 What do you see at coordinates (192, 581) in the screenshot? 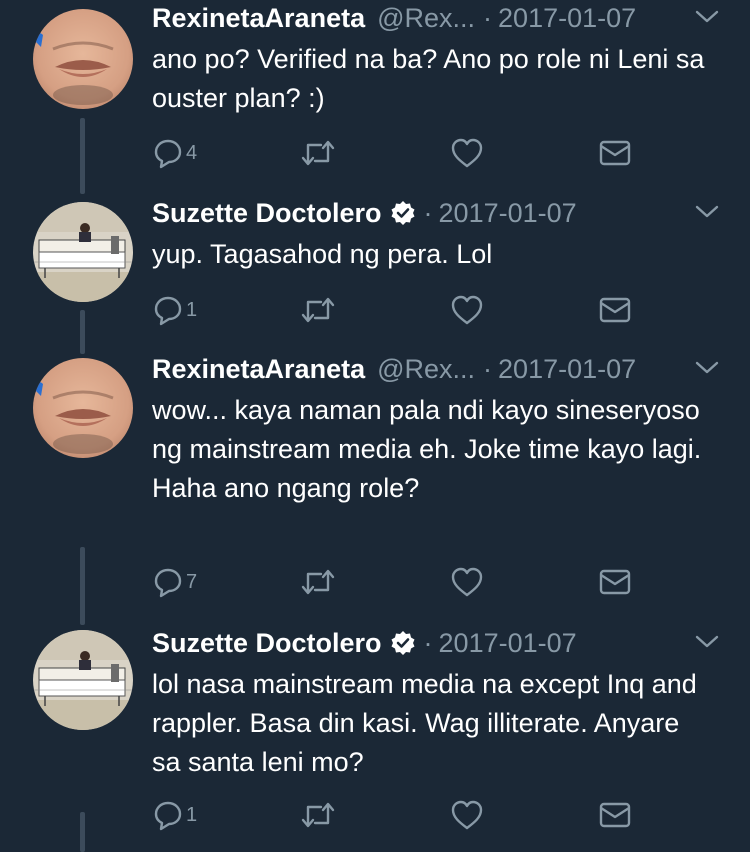
I see `reply-count: 7` at bounding box center [192, 581].